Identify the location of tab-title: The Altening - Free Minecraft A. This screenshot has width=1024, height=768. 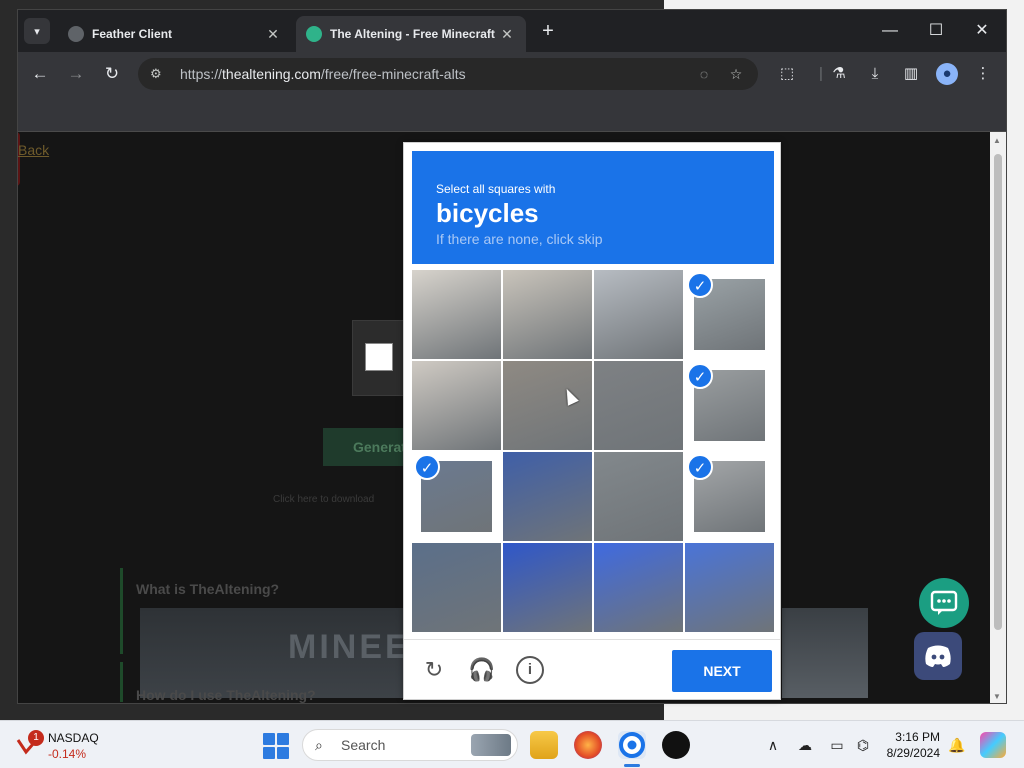
(414, 34).